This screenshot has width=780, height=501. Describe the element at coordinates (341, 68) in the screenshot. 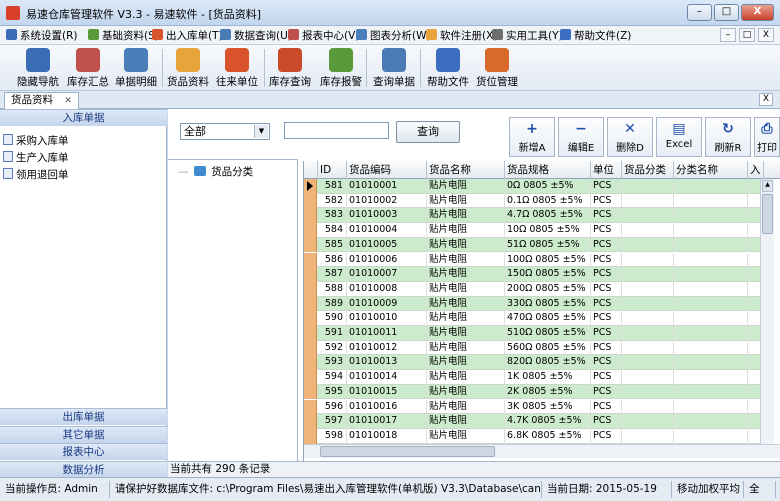

I see `toolbar-button-6: 库存报警` at that location.